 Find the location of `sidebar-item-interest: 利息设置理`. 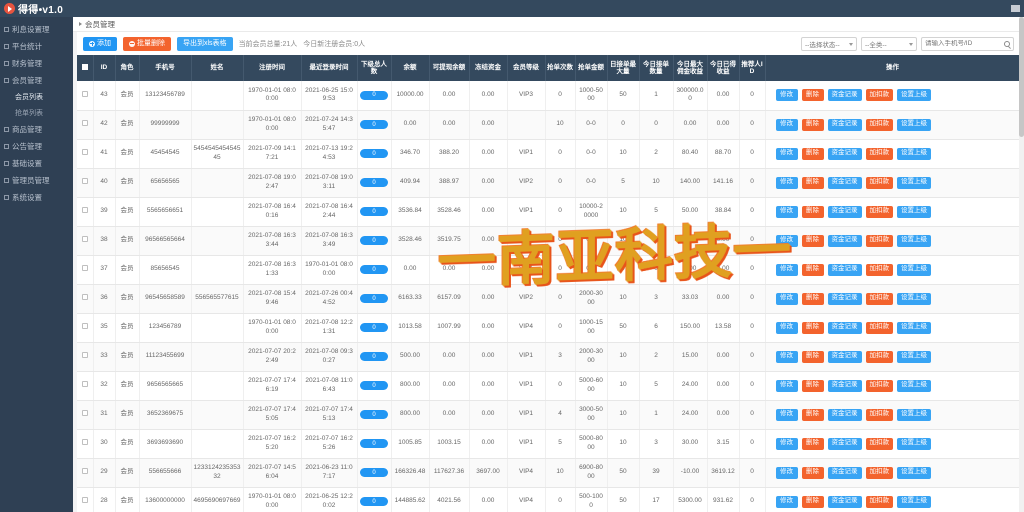

sidebar-item-interest: 利息设置理 is located at coordinates (36, 29).